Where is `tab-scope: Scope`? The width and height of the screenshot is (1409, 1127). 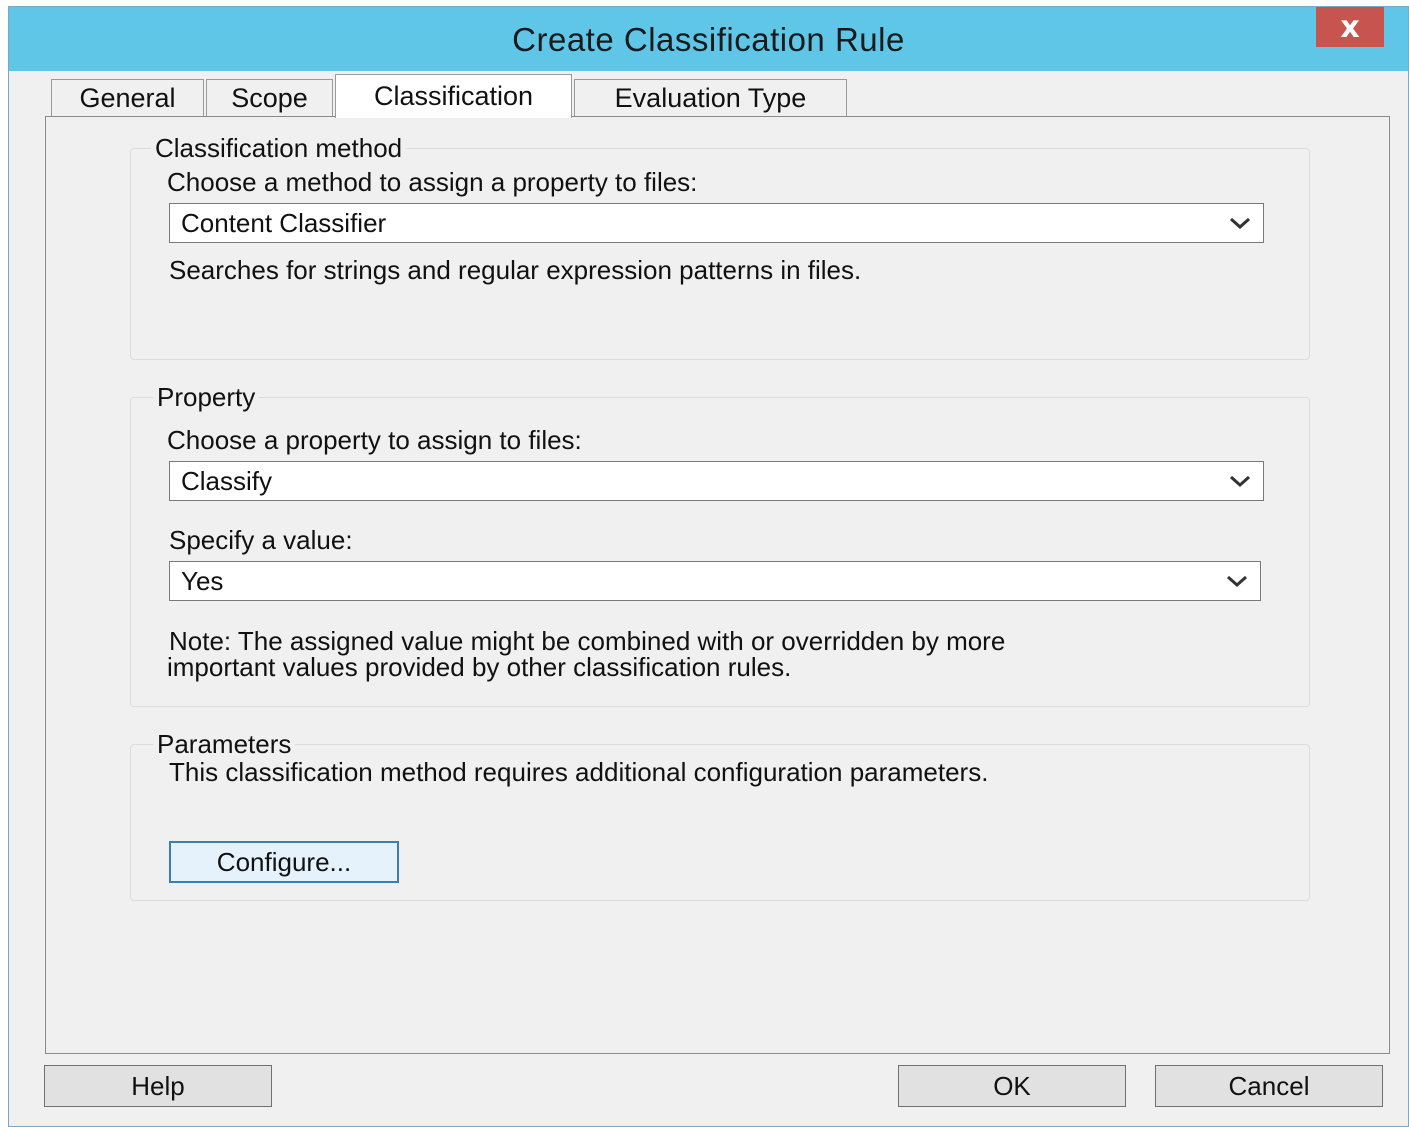
tab-scope: Scope is located at coordinates (269, 98).